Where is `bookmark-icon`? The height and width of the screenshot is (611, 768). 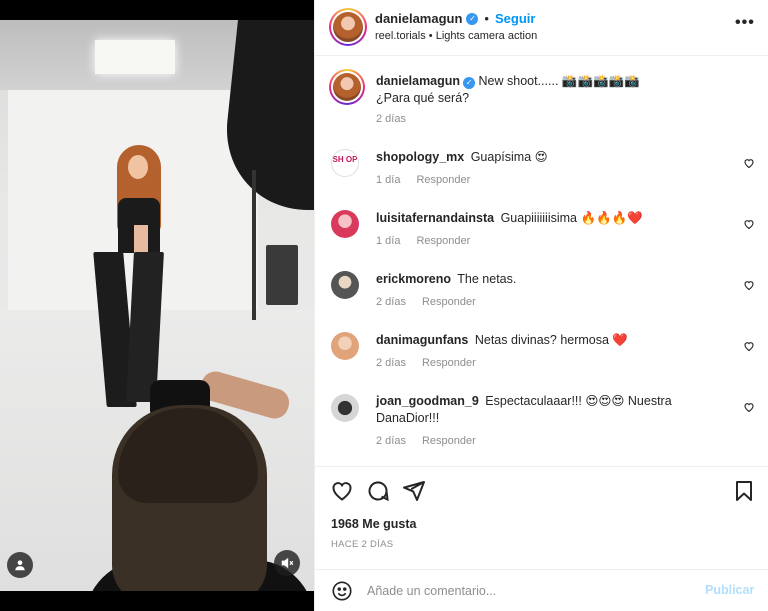
bookmark-icon is located at coordinates (744, 491).